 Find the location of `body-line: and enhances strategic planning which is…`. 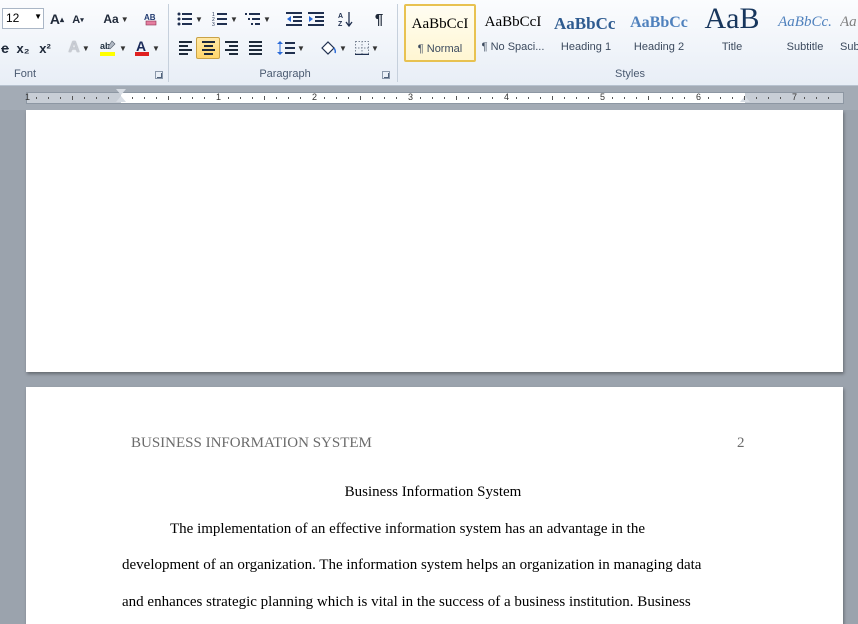

body-line: and enhances strategic planning which is… is located at coordinates (406, 602).